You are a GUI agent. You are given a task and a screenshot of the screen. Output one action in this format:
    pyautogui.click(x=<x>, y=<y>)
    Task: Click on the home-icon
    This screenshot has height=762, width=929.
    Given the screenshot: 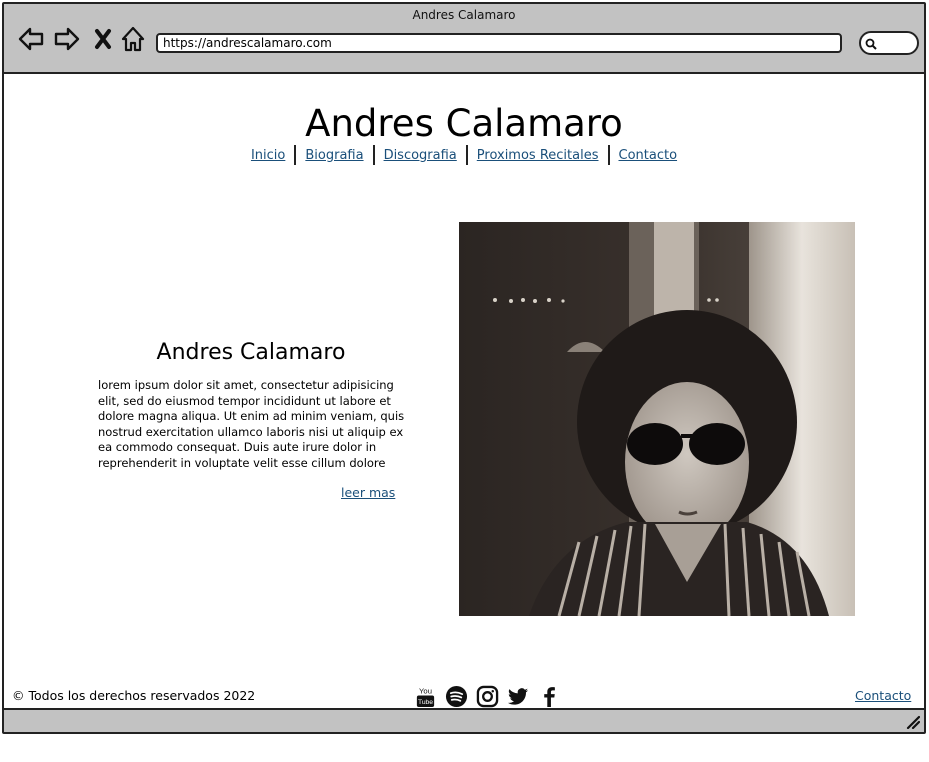 What is the action you would take?
    pyautogui.click(x=133, y=39)
    